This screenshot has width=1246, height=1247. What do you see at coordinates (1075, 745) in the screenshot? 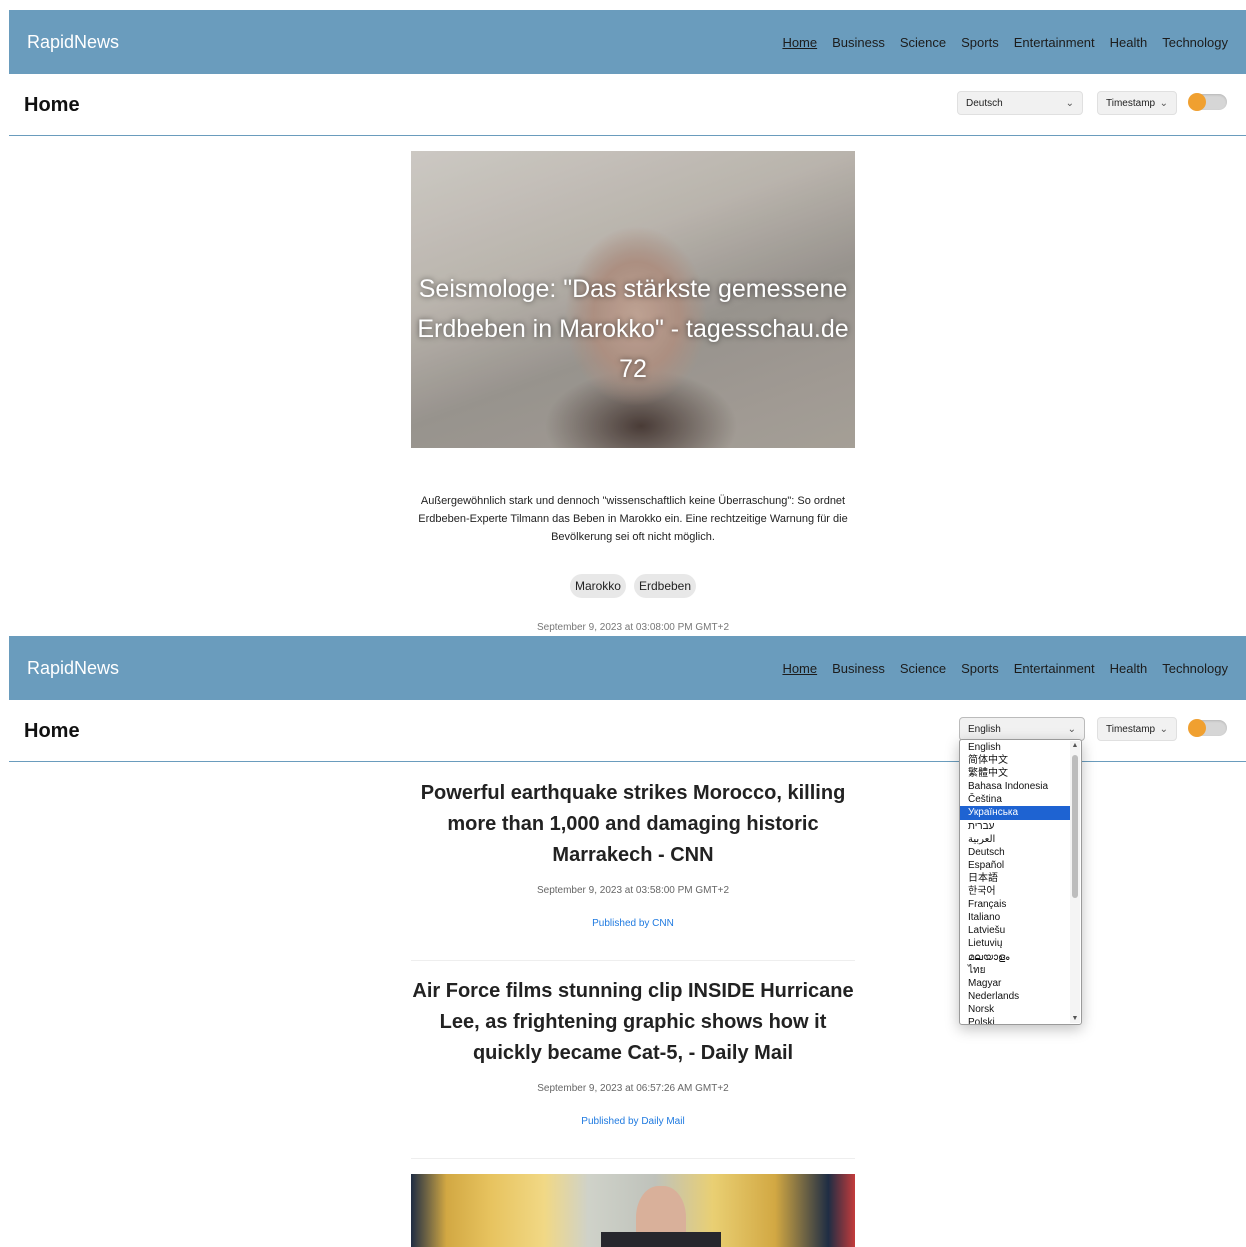
I see `scroll-up-arrow-icon: ▲` at bounding box center [1075, 745].